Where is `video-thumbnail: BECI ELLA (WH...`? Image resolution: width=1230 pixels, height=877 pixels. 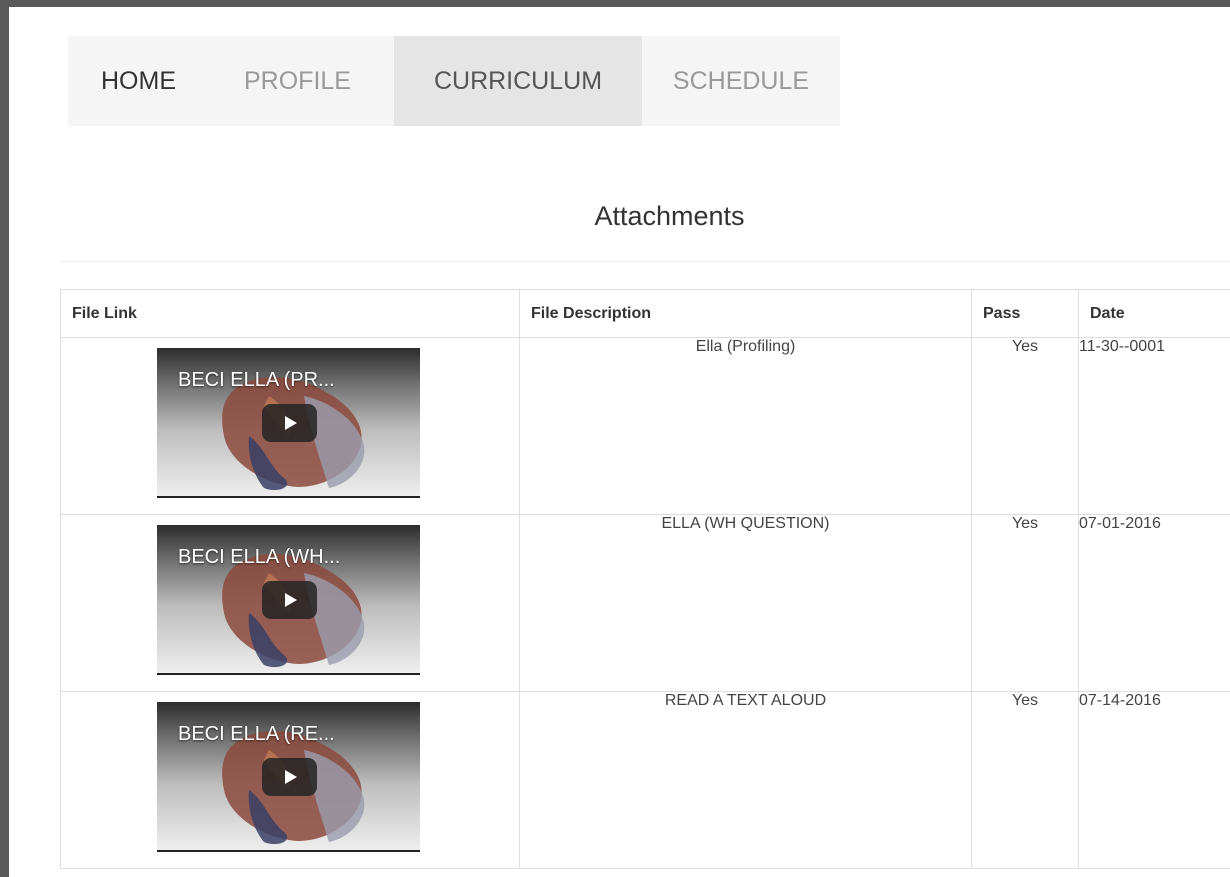 video-thumbnail: BECI ELLA (WH... is located at coordinates (288, 600).